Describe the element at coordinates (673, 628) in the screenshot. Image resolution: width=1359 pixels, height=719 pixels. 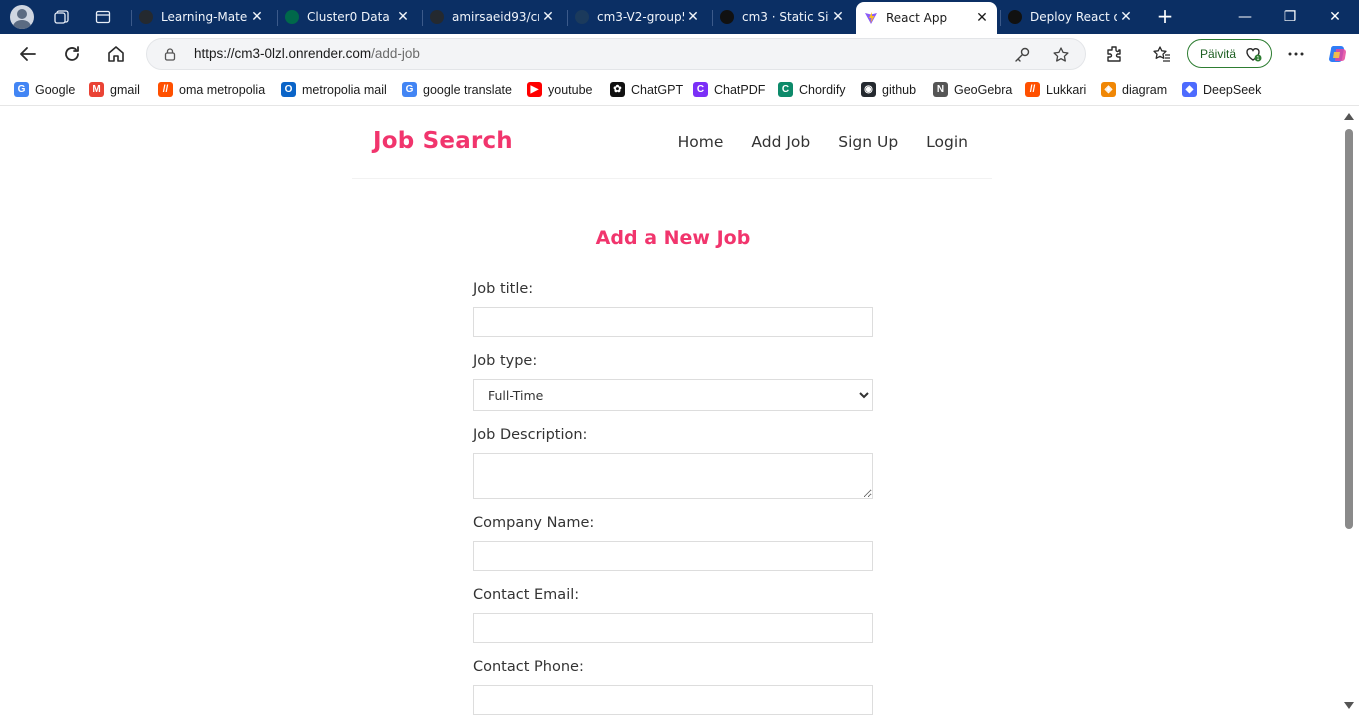
I see `contact-email-input` at that location.